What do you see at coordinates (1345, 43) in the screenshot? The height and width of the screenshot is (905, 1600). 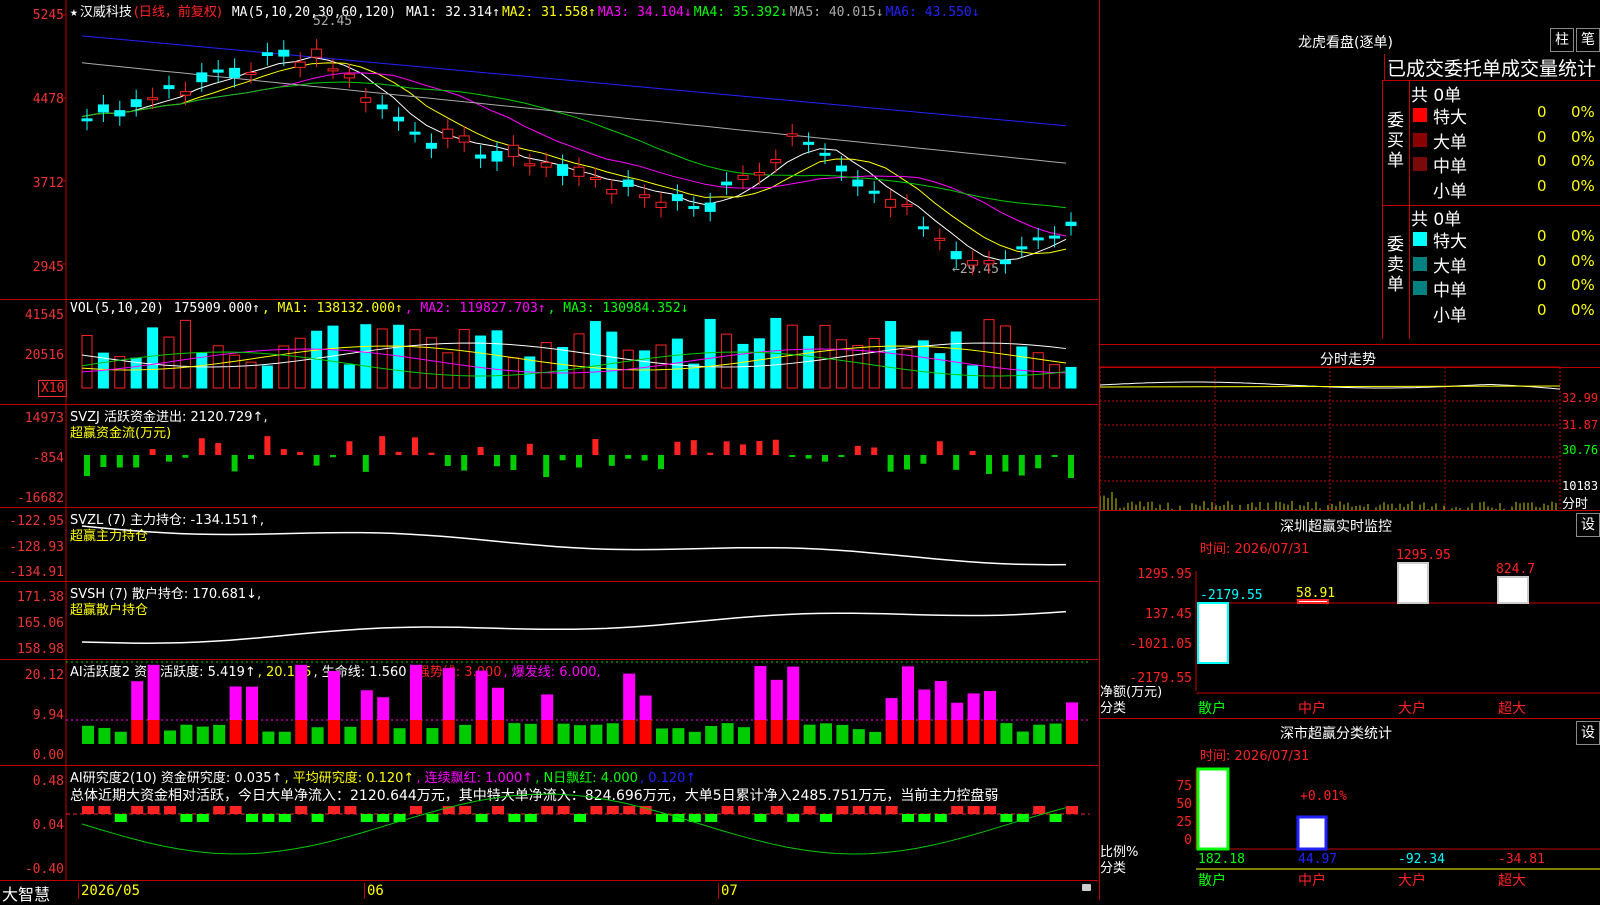 I see `dragon-title: 龙虎看盘(逐单)` at bounding box center [1345, 43].